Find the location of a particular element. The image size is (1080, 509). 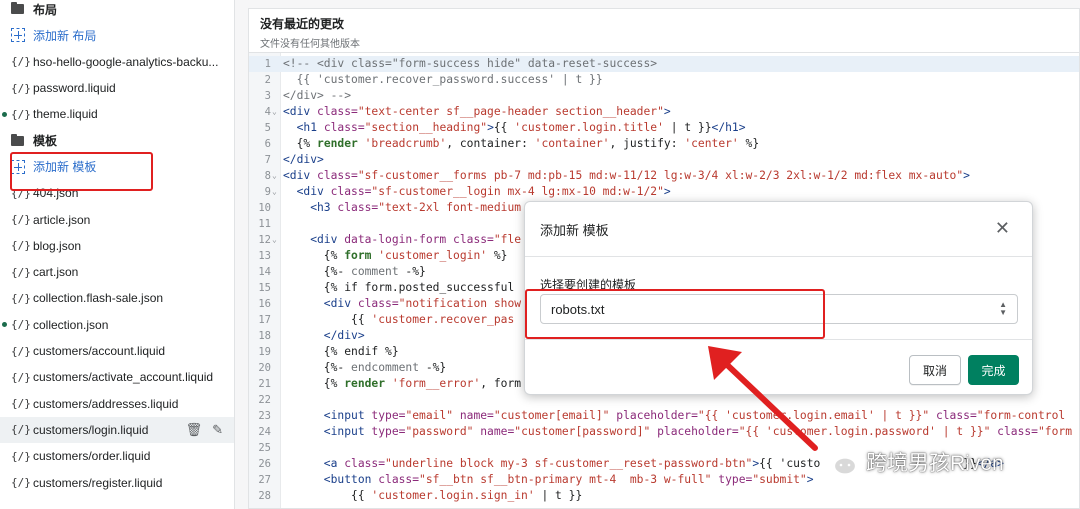

sidebar-file-customers-account-liquid: {/} customers/account.liquid is located at coordinates (117, 351).